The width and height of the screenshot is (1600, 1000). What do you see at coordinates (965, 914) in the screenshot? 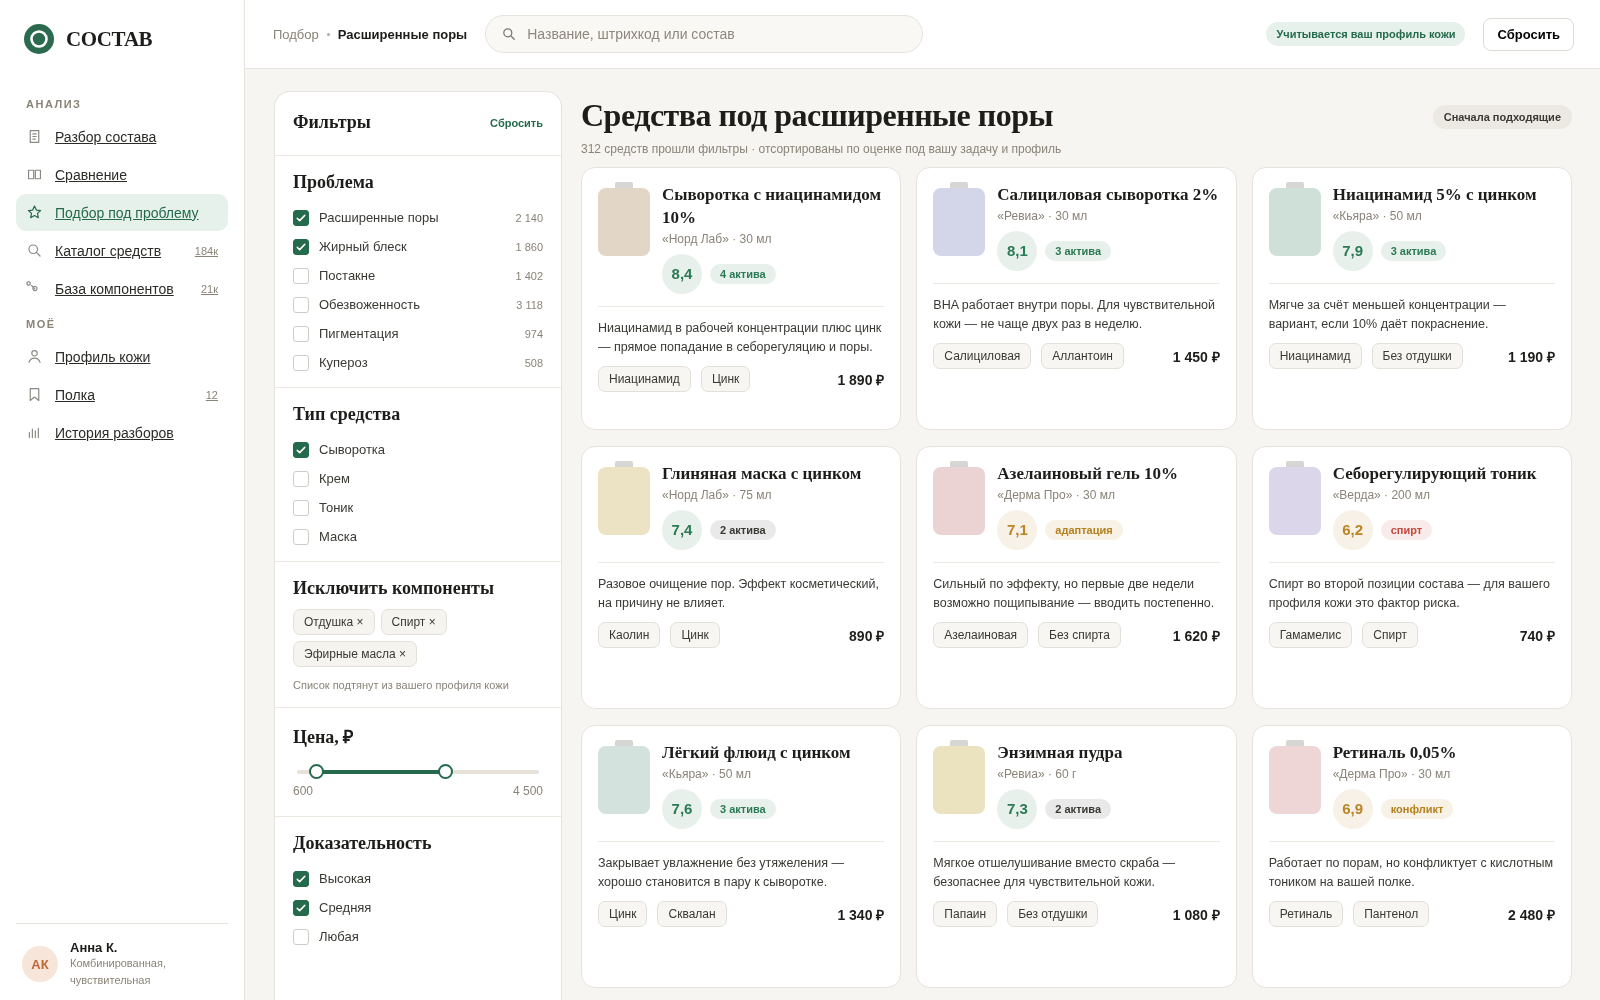
I see `ingredient-tag: Папаин` at bounding box center [965, 914].